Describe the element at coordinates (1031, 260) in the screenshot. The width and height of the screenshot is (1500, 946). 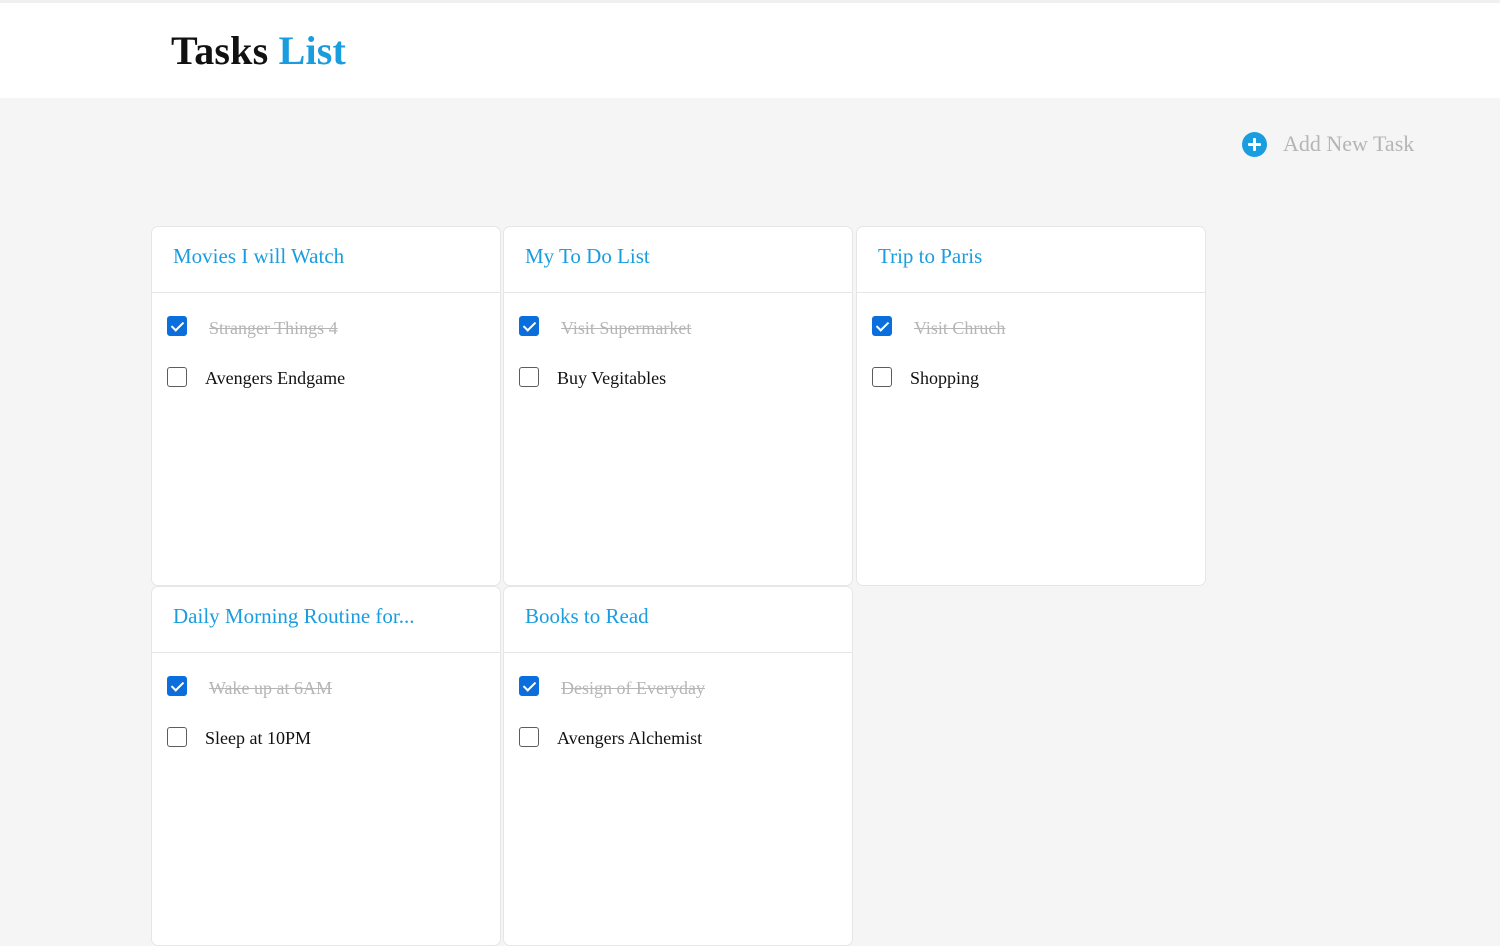
I see `card-header: Trip to Paris` at that location.